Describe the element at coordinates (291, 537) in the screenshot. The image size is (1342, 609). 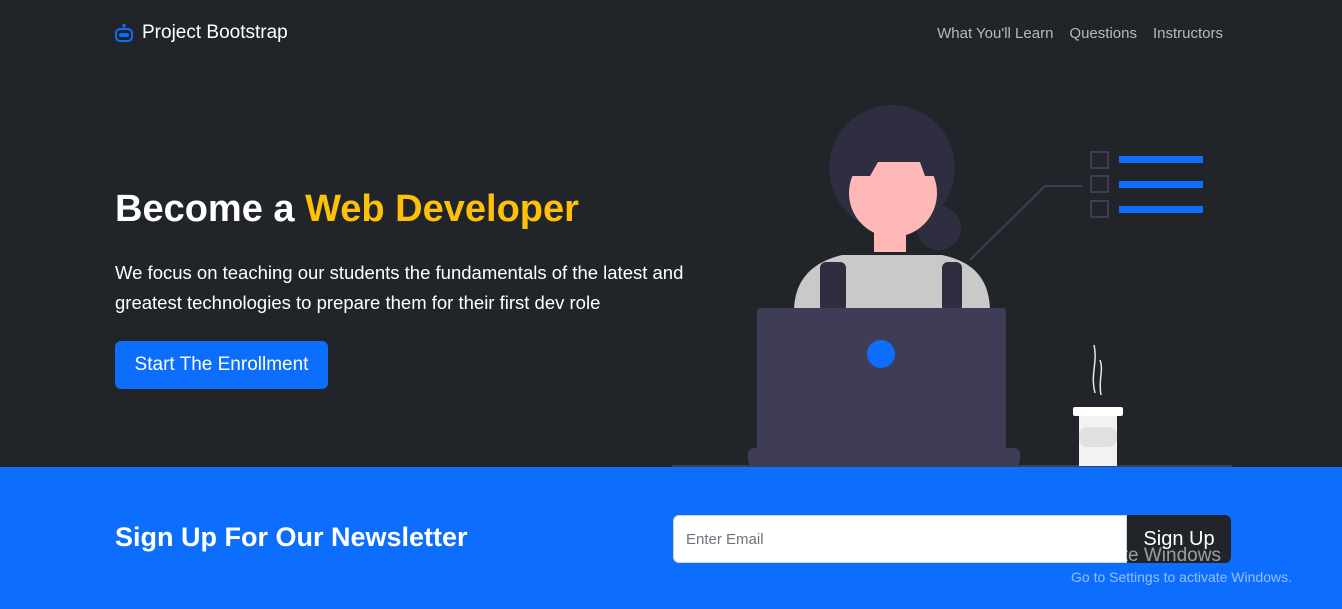
I see `newsletter-title: Sign Up For Our Newsletter` at that location.